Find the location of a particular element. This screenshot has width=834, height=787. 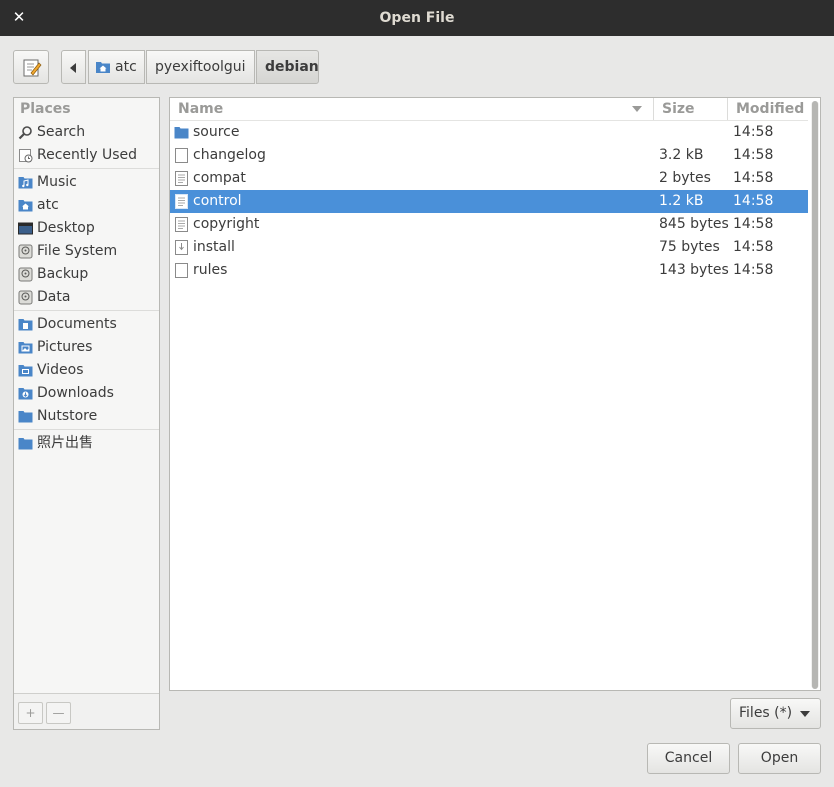

filter-label: Files (*) is located at coordinates (766, 713).